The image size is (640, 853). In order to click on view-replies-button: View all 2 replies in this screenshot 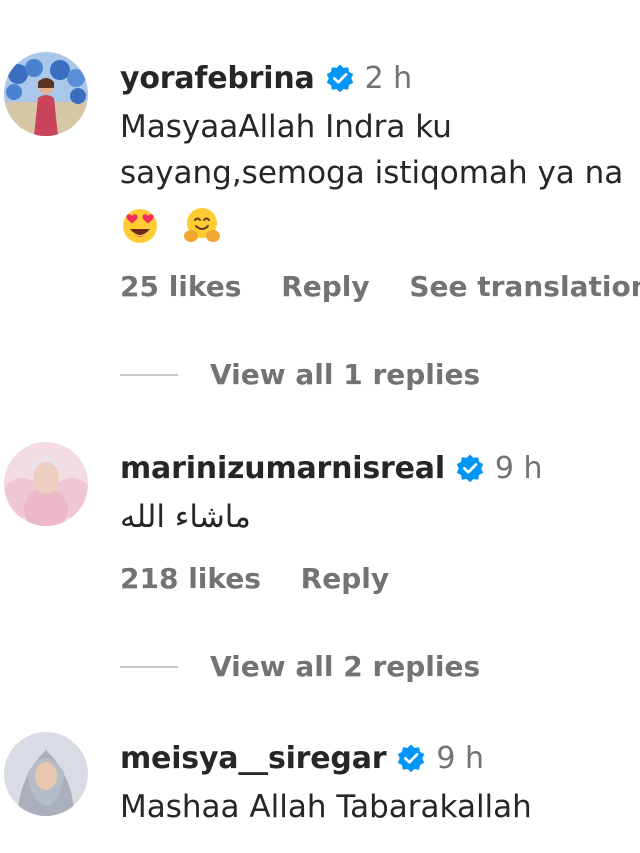, I will do `click(300, 666)`.